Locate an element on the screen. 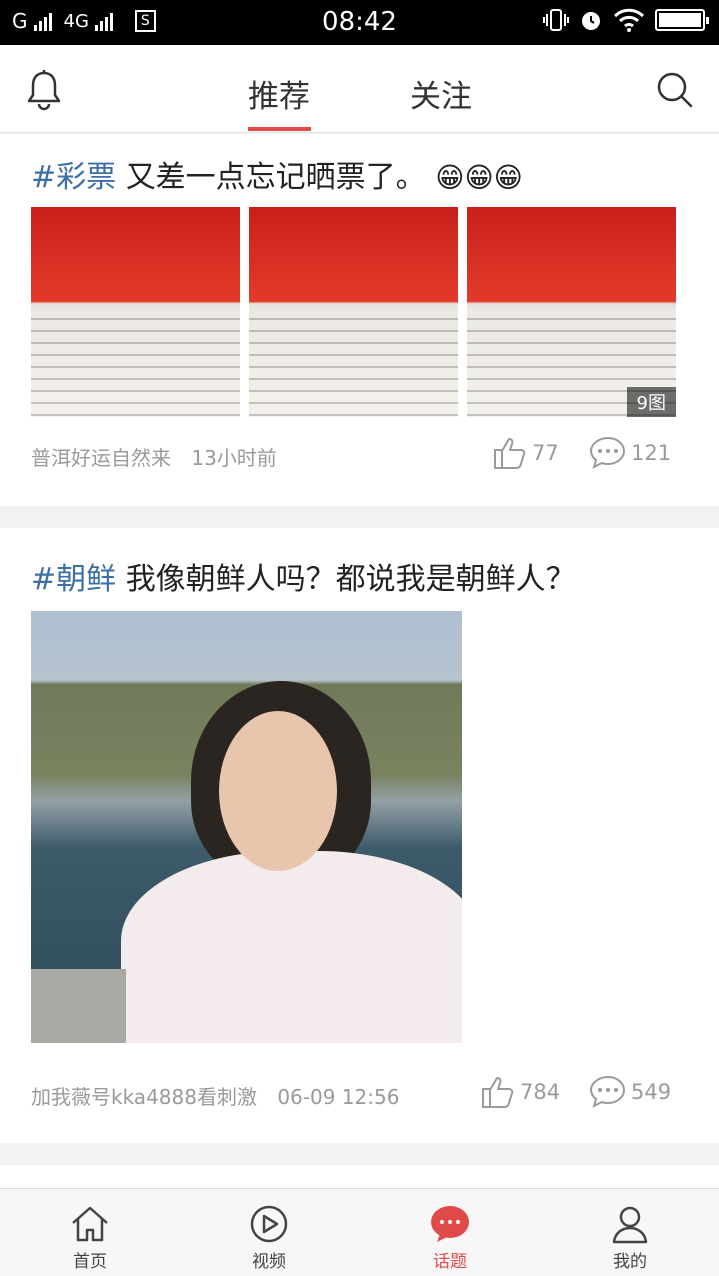 This screenshot has height=1276, width=719. nav-topics: 话题 is located at coordinates (450, 1232).